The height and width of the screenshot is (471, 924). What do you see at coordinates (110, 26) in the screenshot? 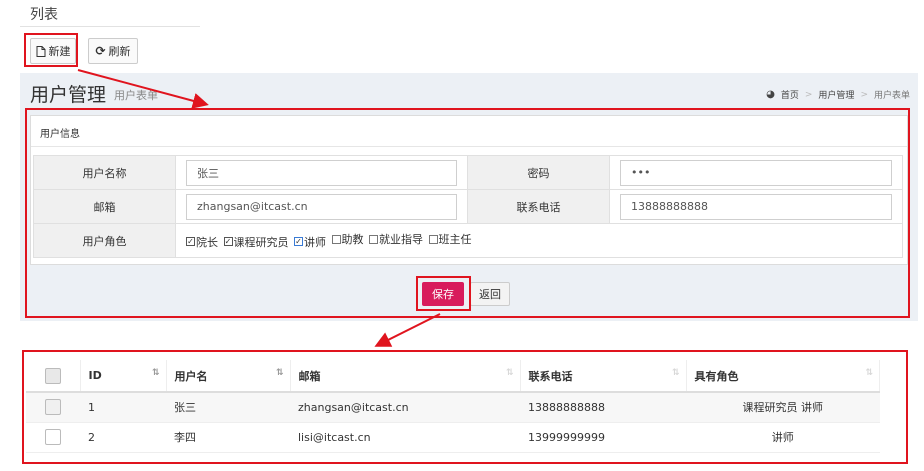
I see `title-divider` at bounding box center [110, 26].